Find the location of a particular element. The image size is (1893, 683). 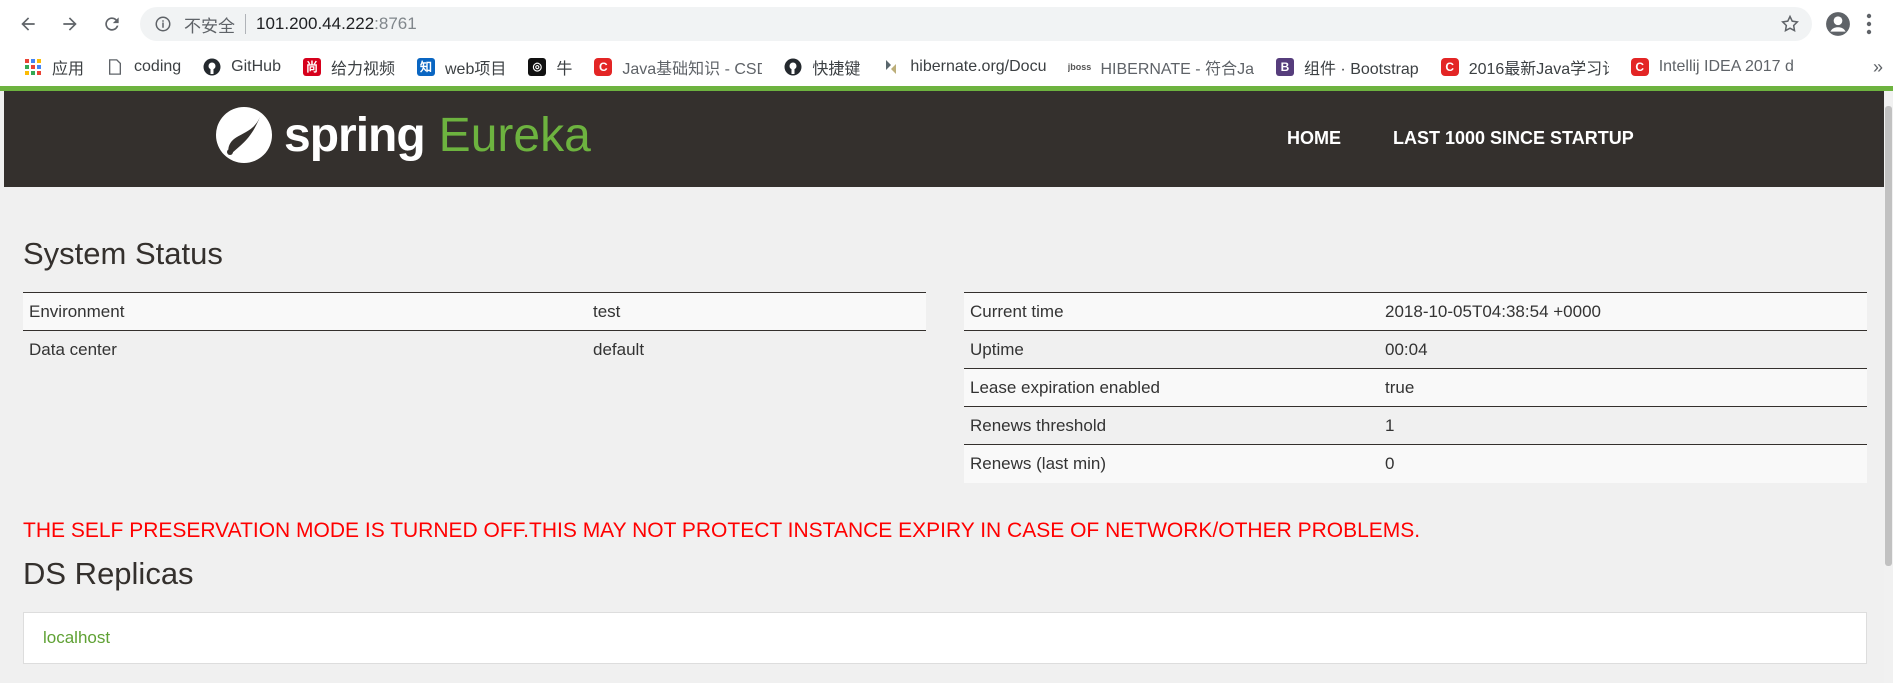

bookmark-apps: 应用 is located at coordinates (54, 67).